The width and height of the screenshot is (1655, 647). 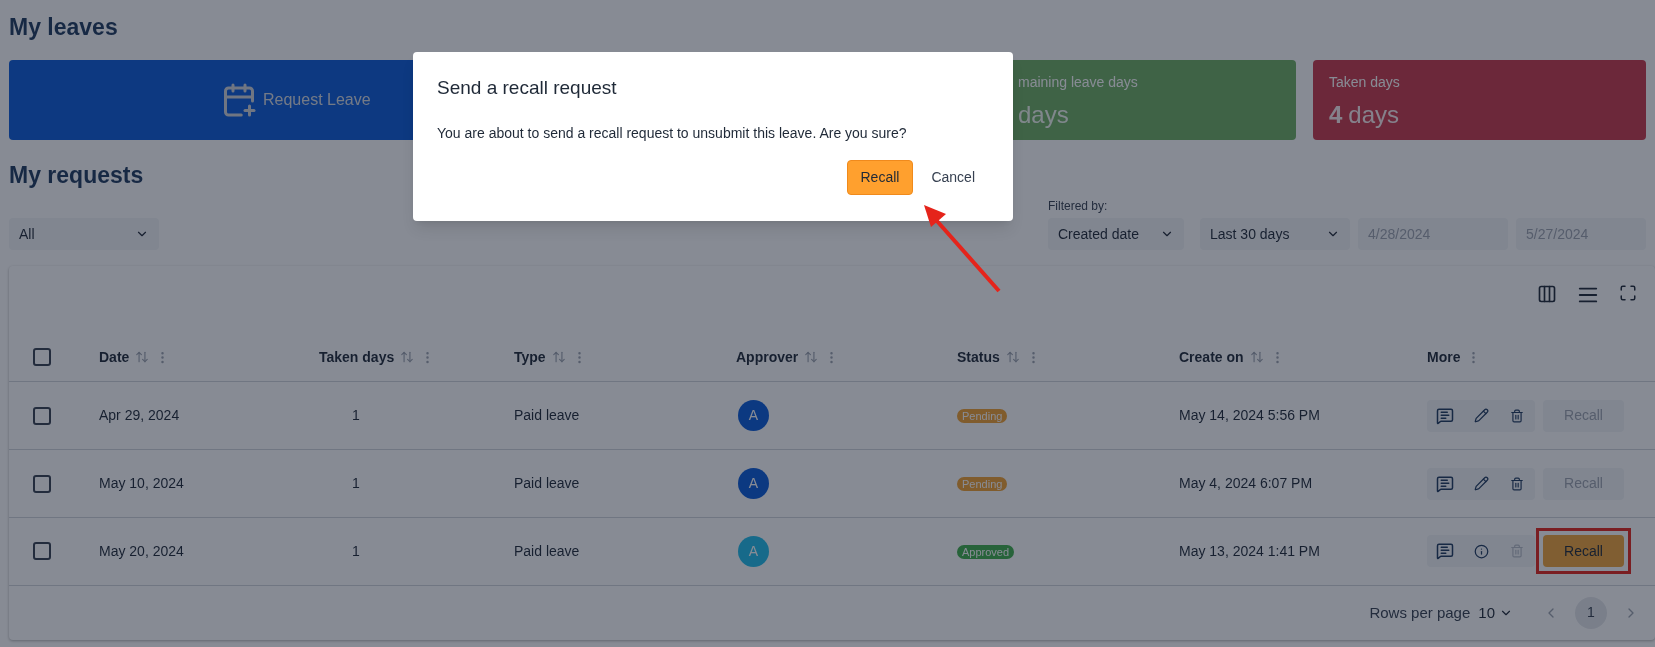 What do you see at coordinates (1364, 114) in the screenshot?
I see `stat-value: 4 days` at bounding box center [1364, 114].